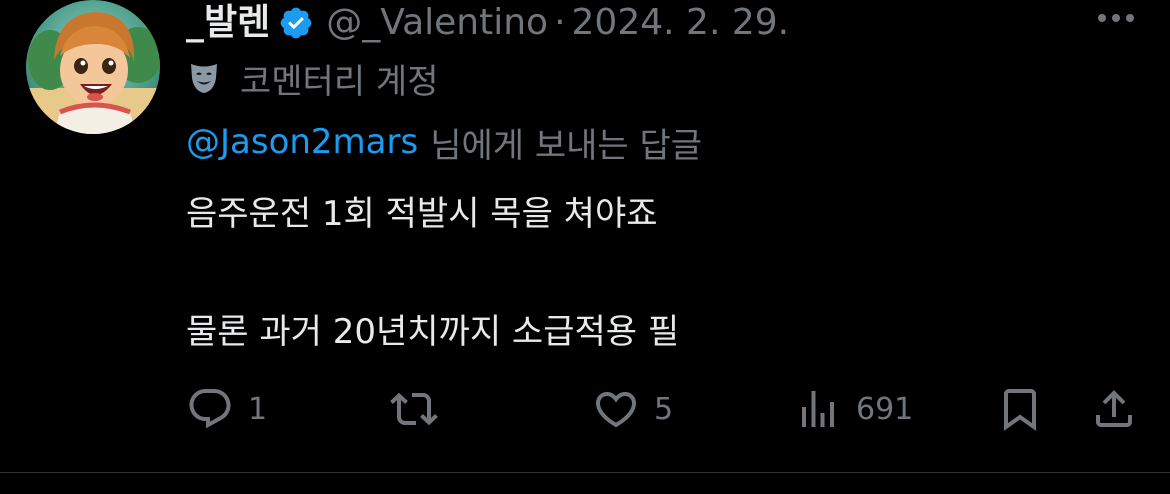 The width and height of the screenshot is (1170, 494). I want to click on reply-context: @Jason2mars 님에게 보내는 답글, so click(444, 142).